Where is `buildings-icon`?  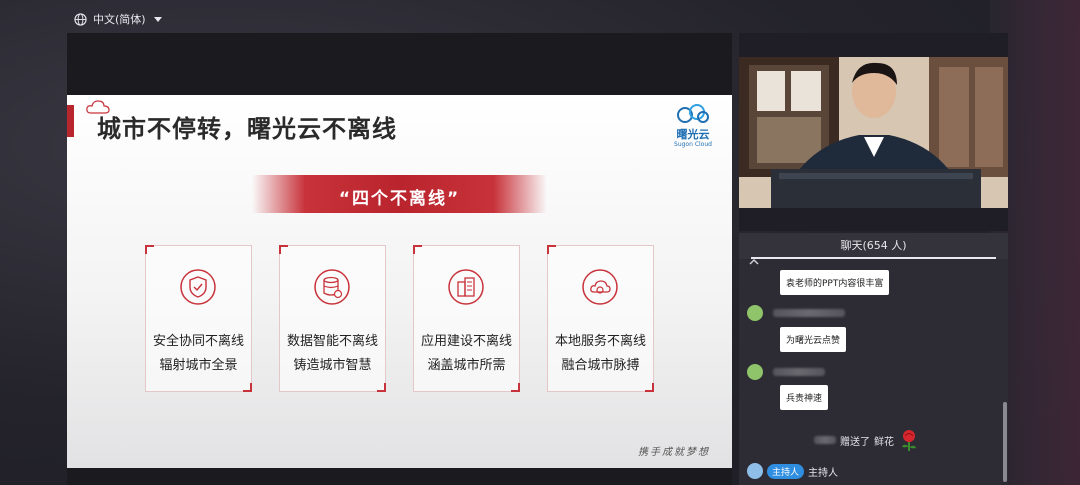 buildings-icon is located at coordinates (466, 287).